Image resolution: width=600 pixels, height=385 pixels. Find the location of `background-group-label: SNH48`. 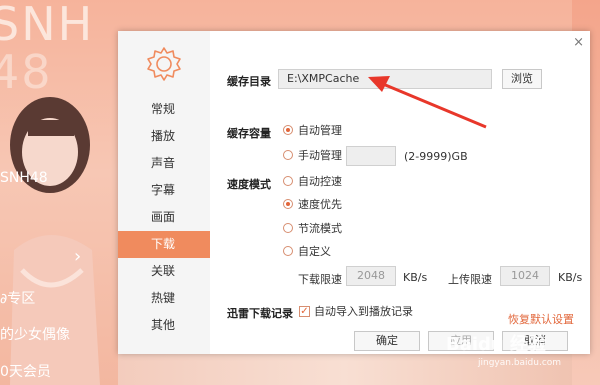

background-group-label: SNH48 is located at coordinates (24, 178).